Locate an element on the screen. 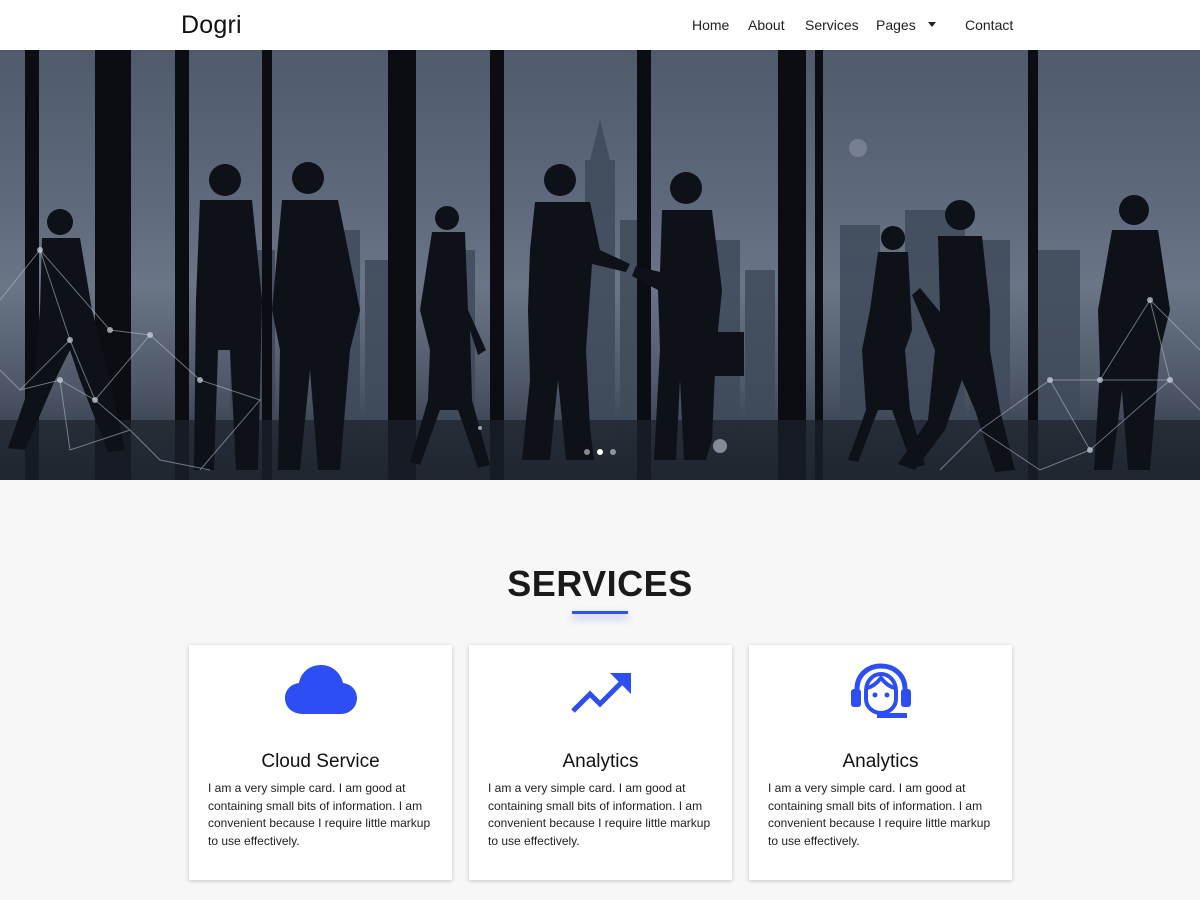 Image resolution: width=1200 pixels, height=900 pixels. nav-link-contact: Contact is located at coordinates (989, 25).